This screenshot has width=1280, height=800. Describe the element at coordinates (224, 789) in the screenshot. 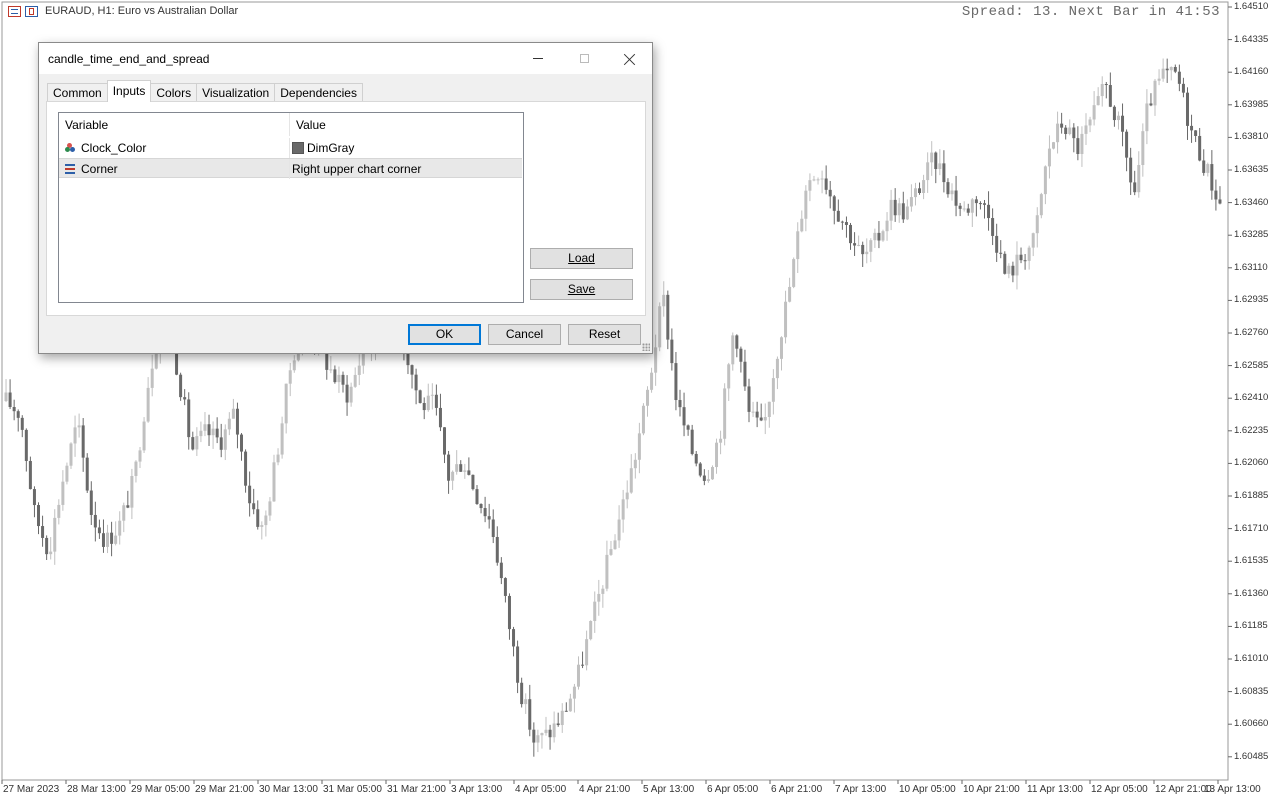

I see `time-tick-label: 29 Mar 21:00` at that location.